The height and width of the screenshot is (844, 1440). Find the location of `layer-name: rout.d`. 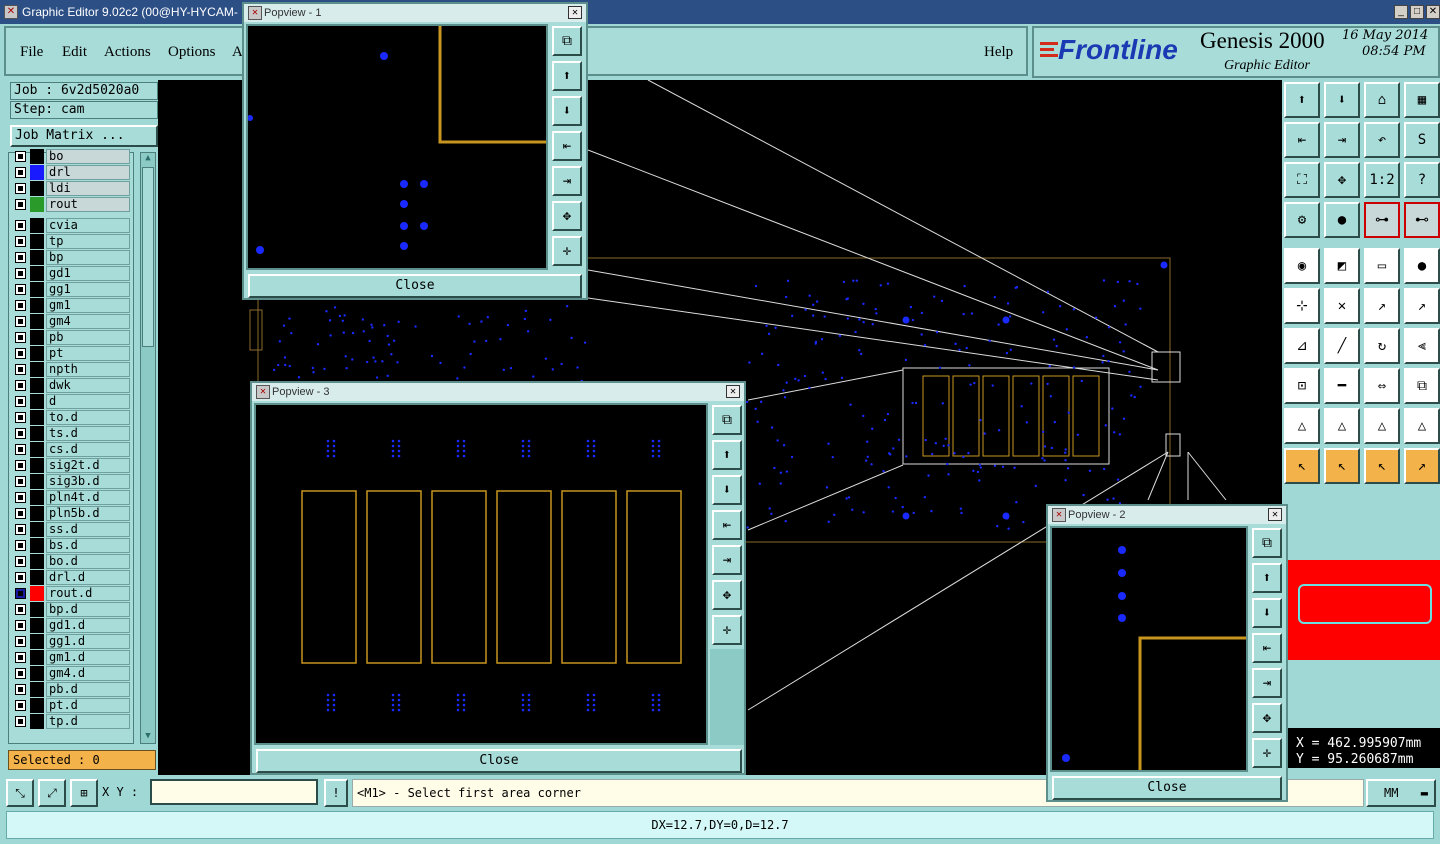

layer-name: rout.d is located at coordinates (88, 593).